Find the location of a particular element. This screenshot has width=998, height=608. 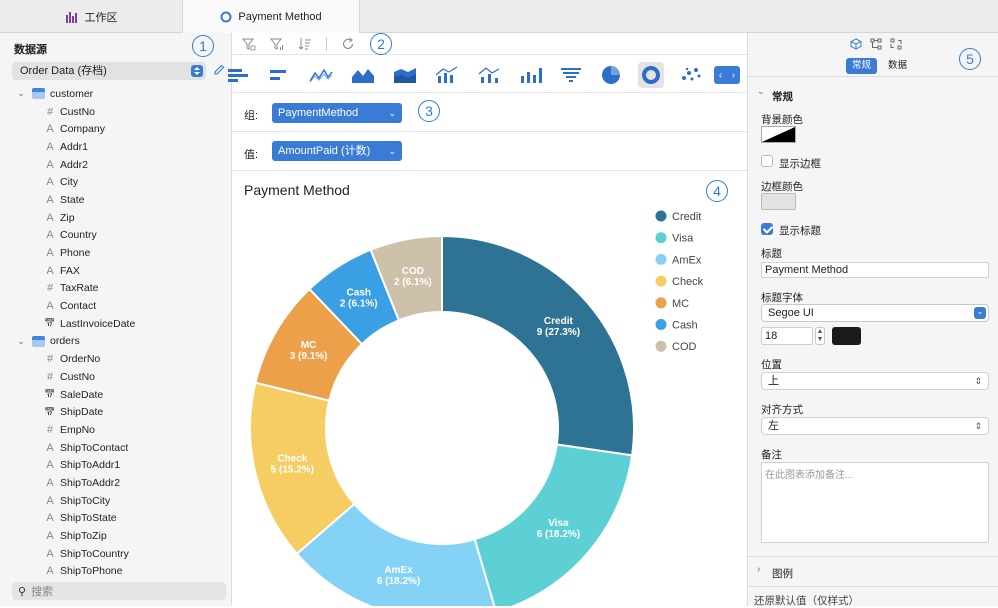

tree-field: A Addr2 is located at coordinates (116, 165).